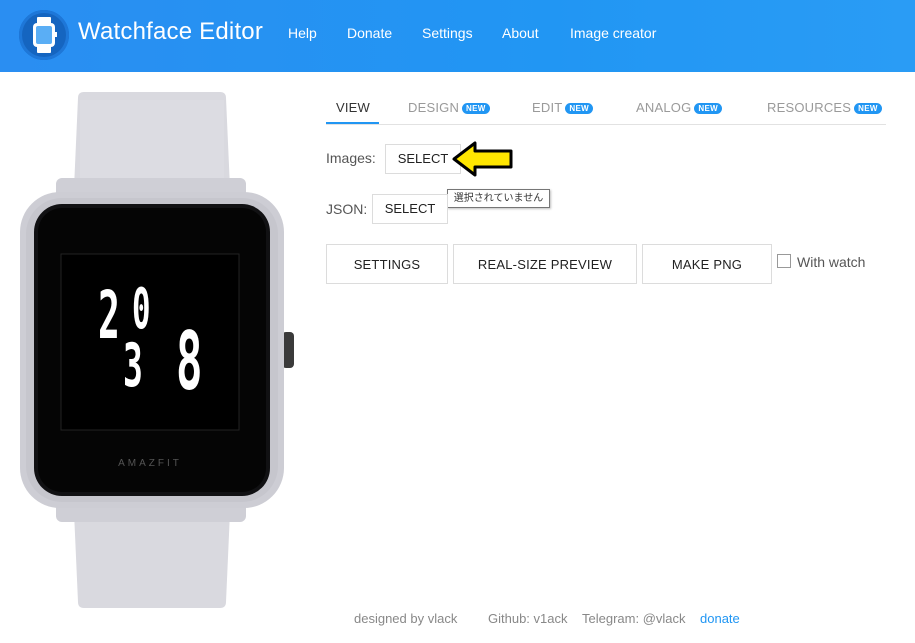 This screenshot has width=915, height=643. What do you see at coordinates (410, 209) in the screenshot?
I see `select-json-button: SELECT` at bounding box center [410, 209].